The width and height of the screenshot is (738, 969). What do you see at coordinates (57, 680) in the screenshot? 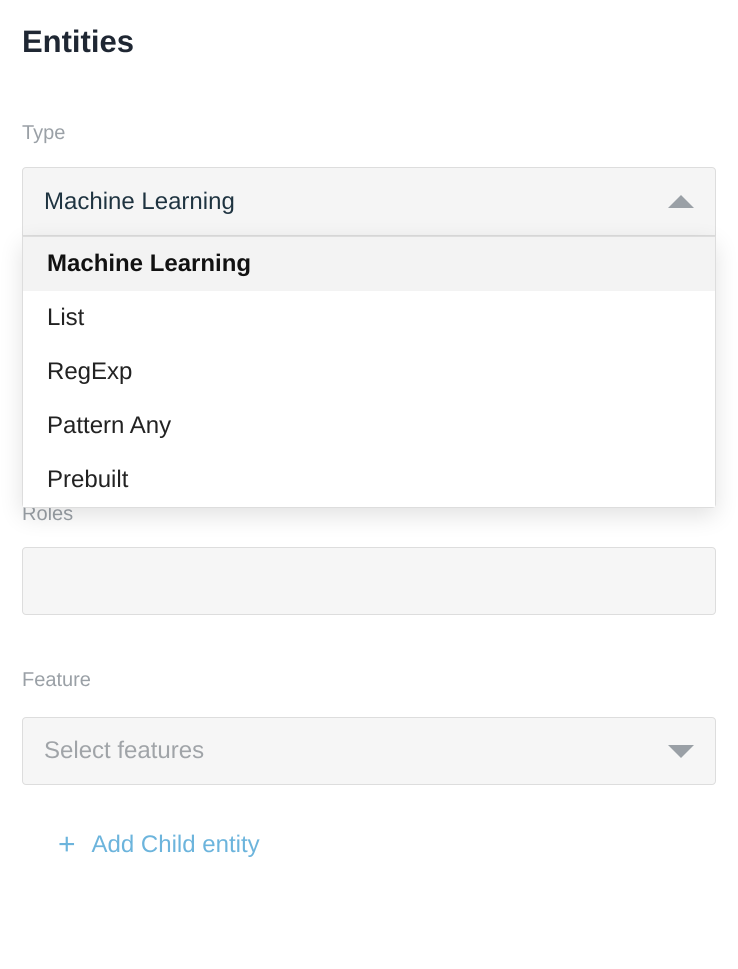
I see `field-label: Feature` at bounding box center [57, 680].